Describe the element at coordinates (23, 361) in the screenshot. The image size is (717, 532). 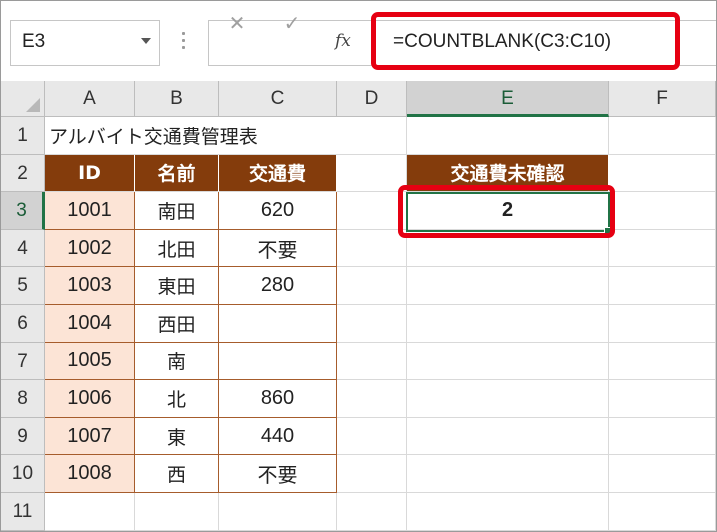
I see `row-header-7: 7` at that location.